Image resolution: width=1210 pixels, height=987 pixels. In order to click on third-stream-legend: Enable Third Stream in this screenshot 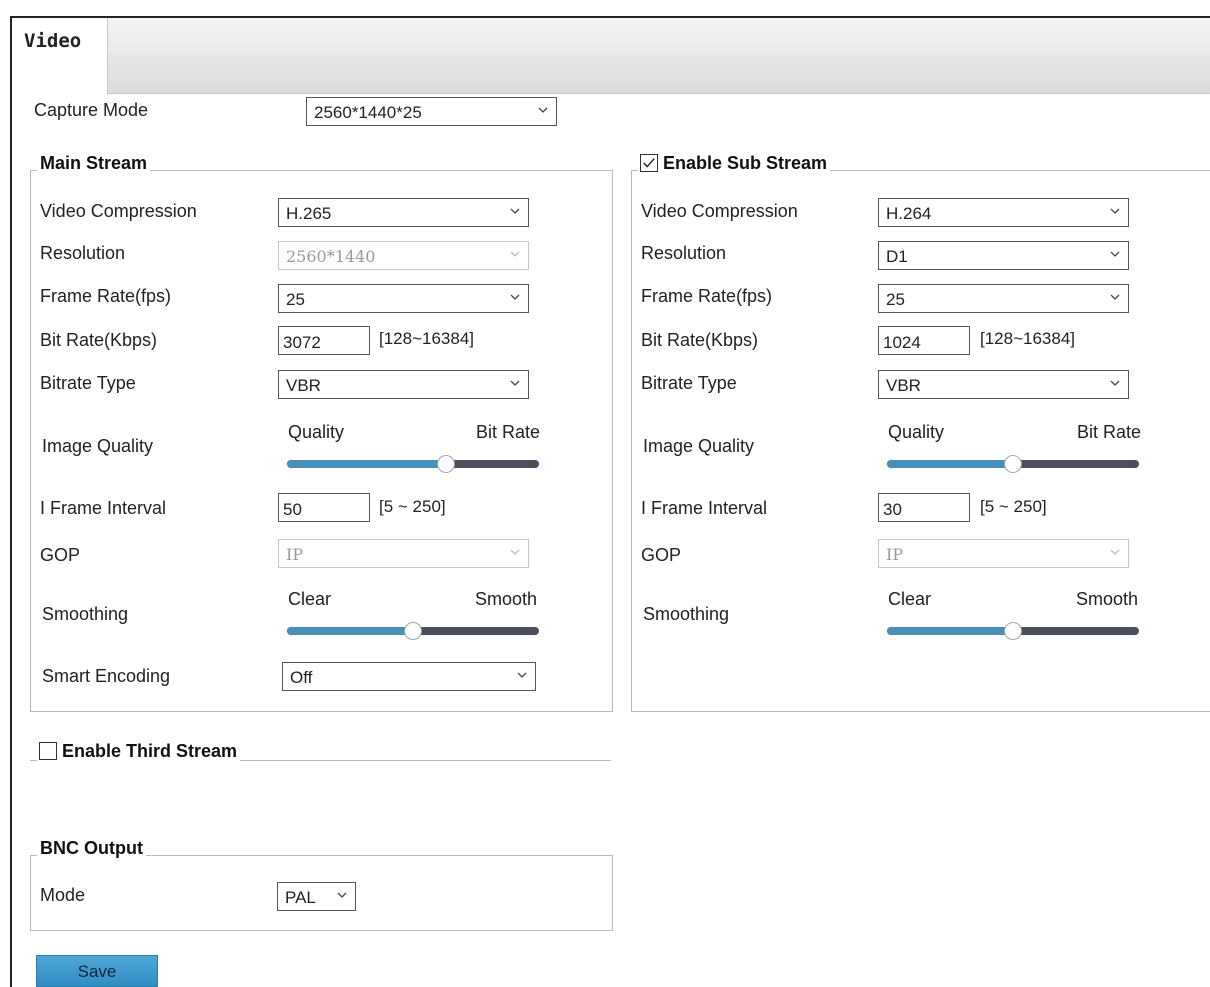, I will do `click(139, 751)`.